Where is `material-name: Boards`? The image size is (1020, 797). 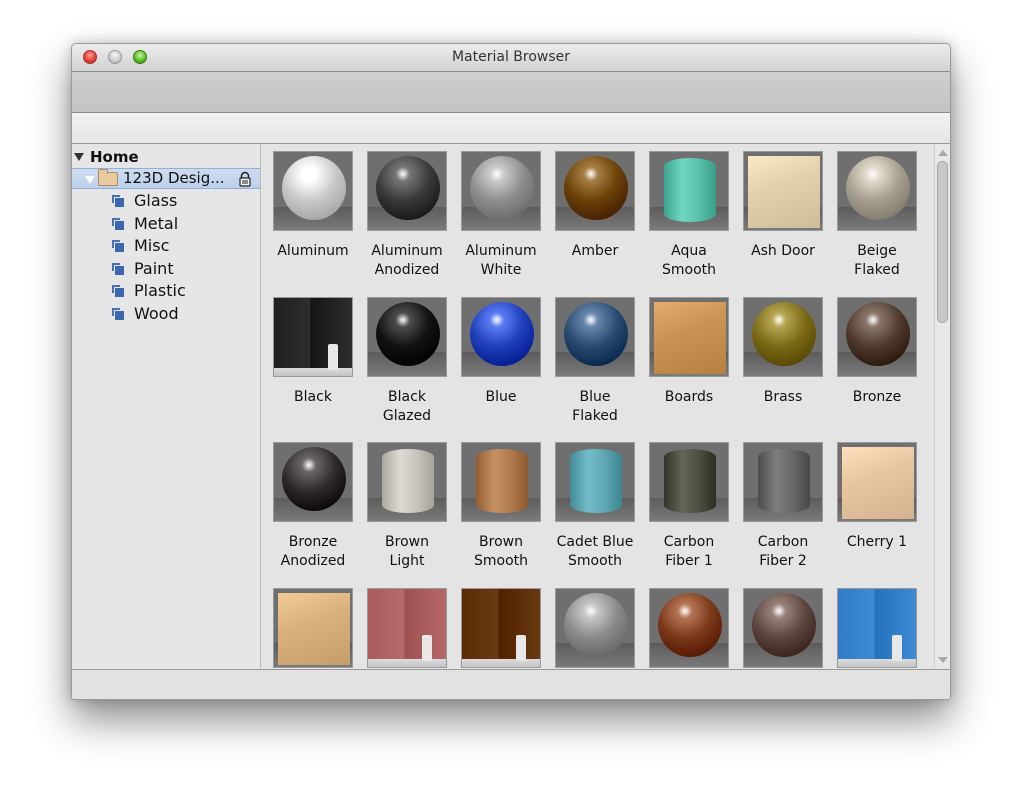
material-name: Boards is located at coordinates (689, 396).